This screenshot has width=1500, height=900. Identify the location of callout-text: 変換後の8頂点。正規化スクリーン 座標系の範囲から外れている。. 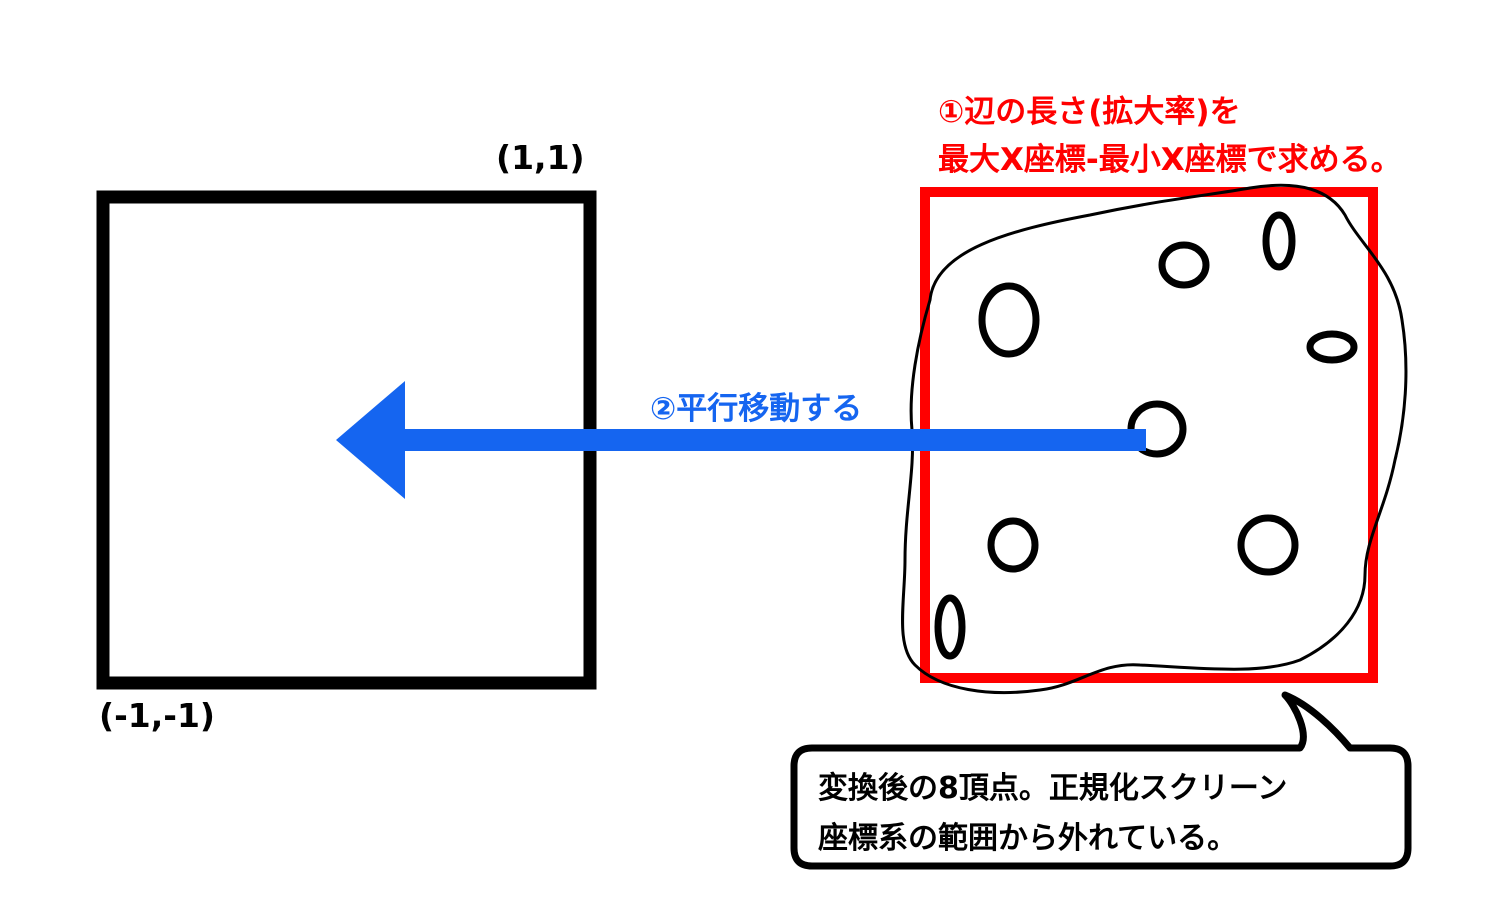
(1052, 814).